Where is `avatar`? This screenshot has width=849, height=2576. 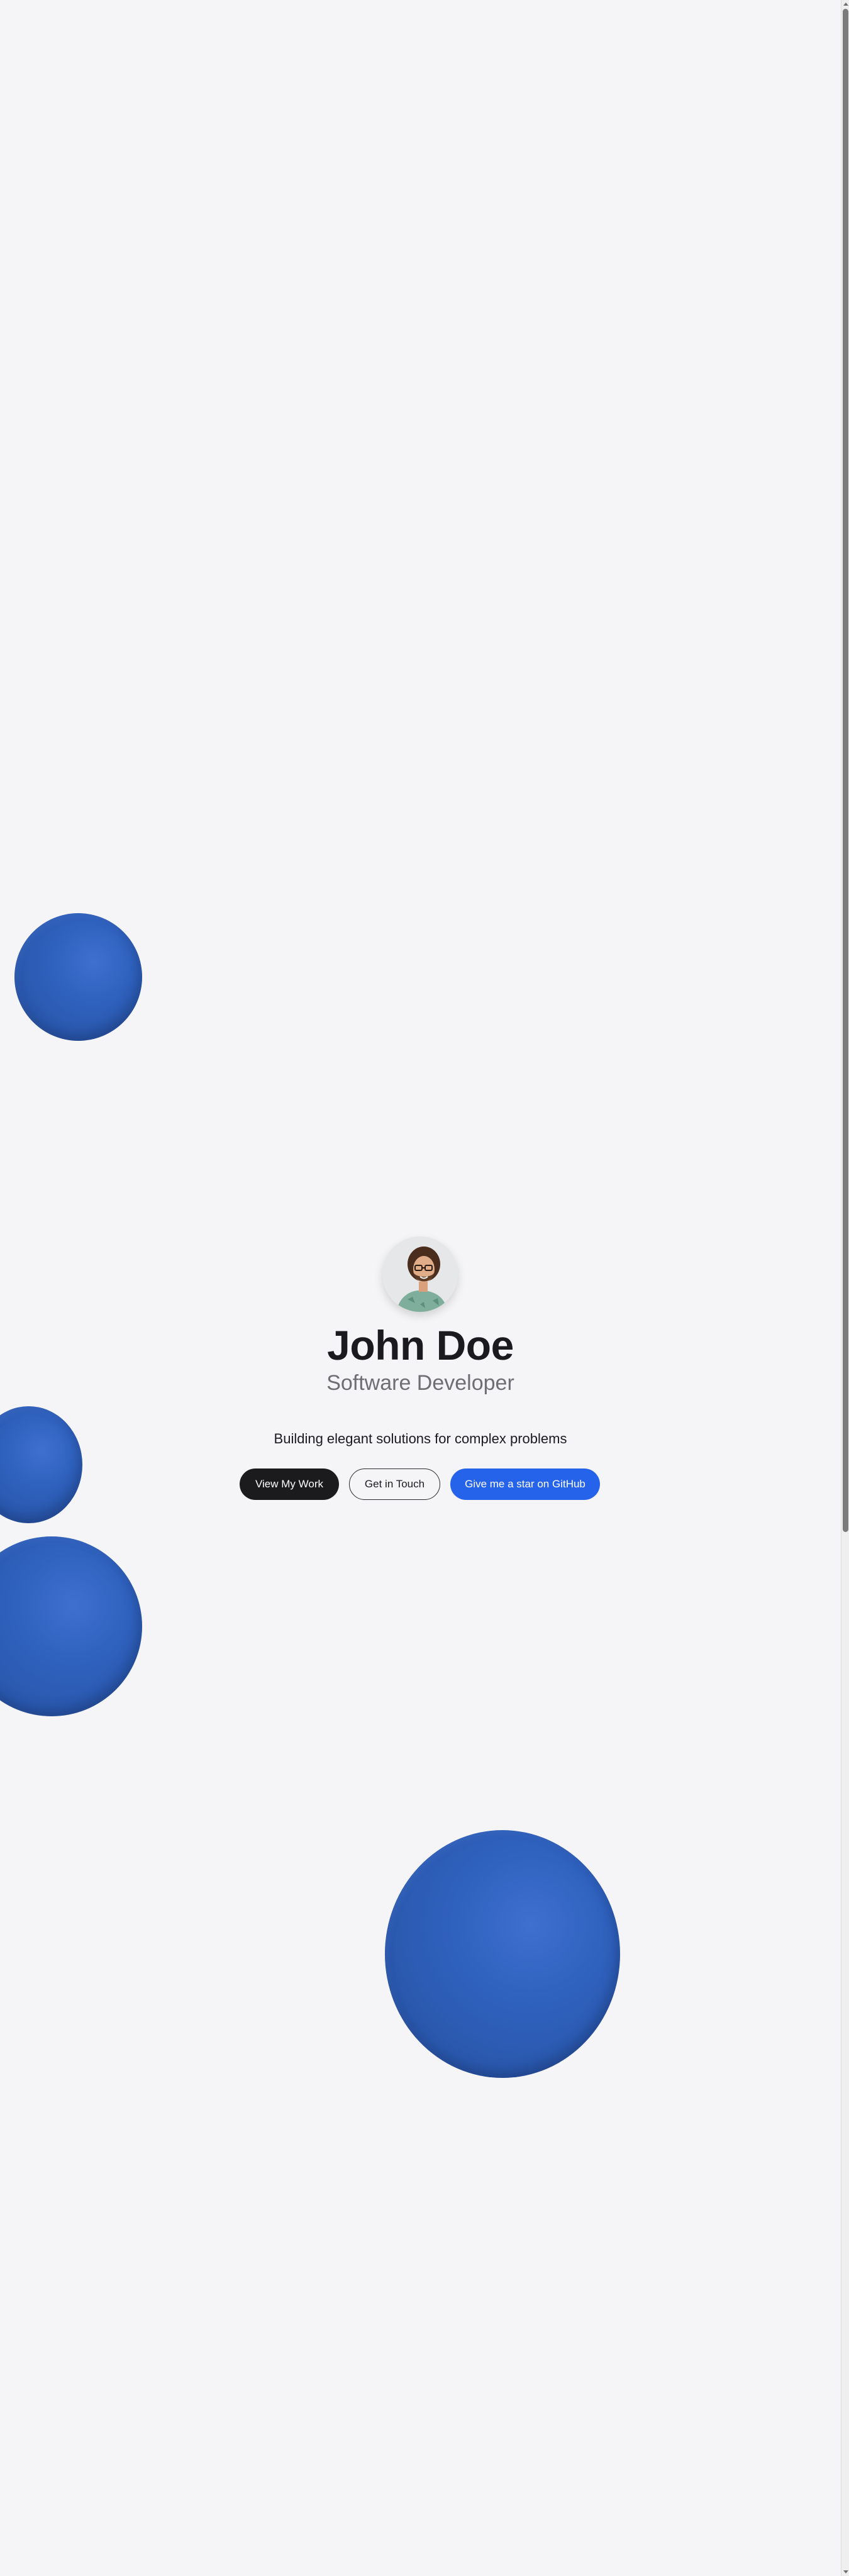
avatar is located at coordinates (420, 1274).